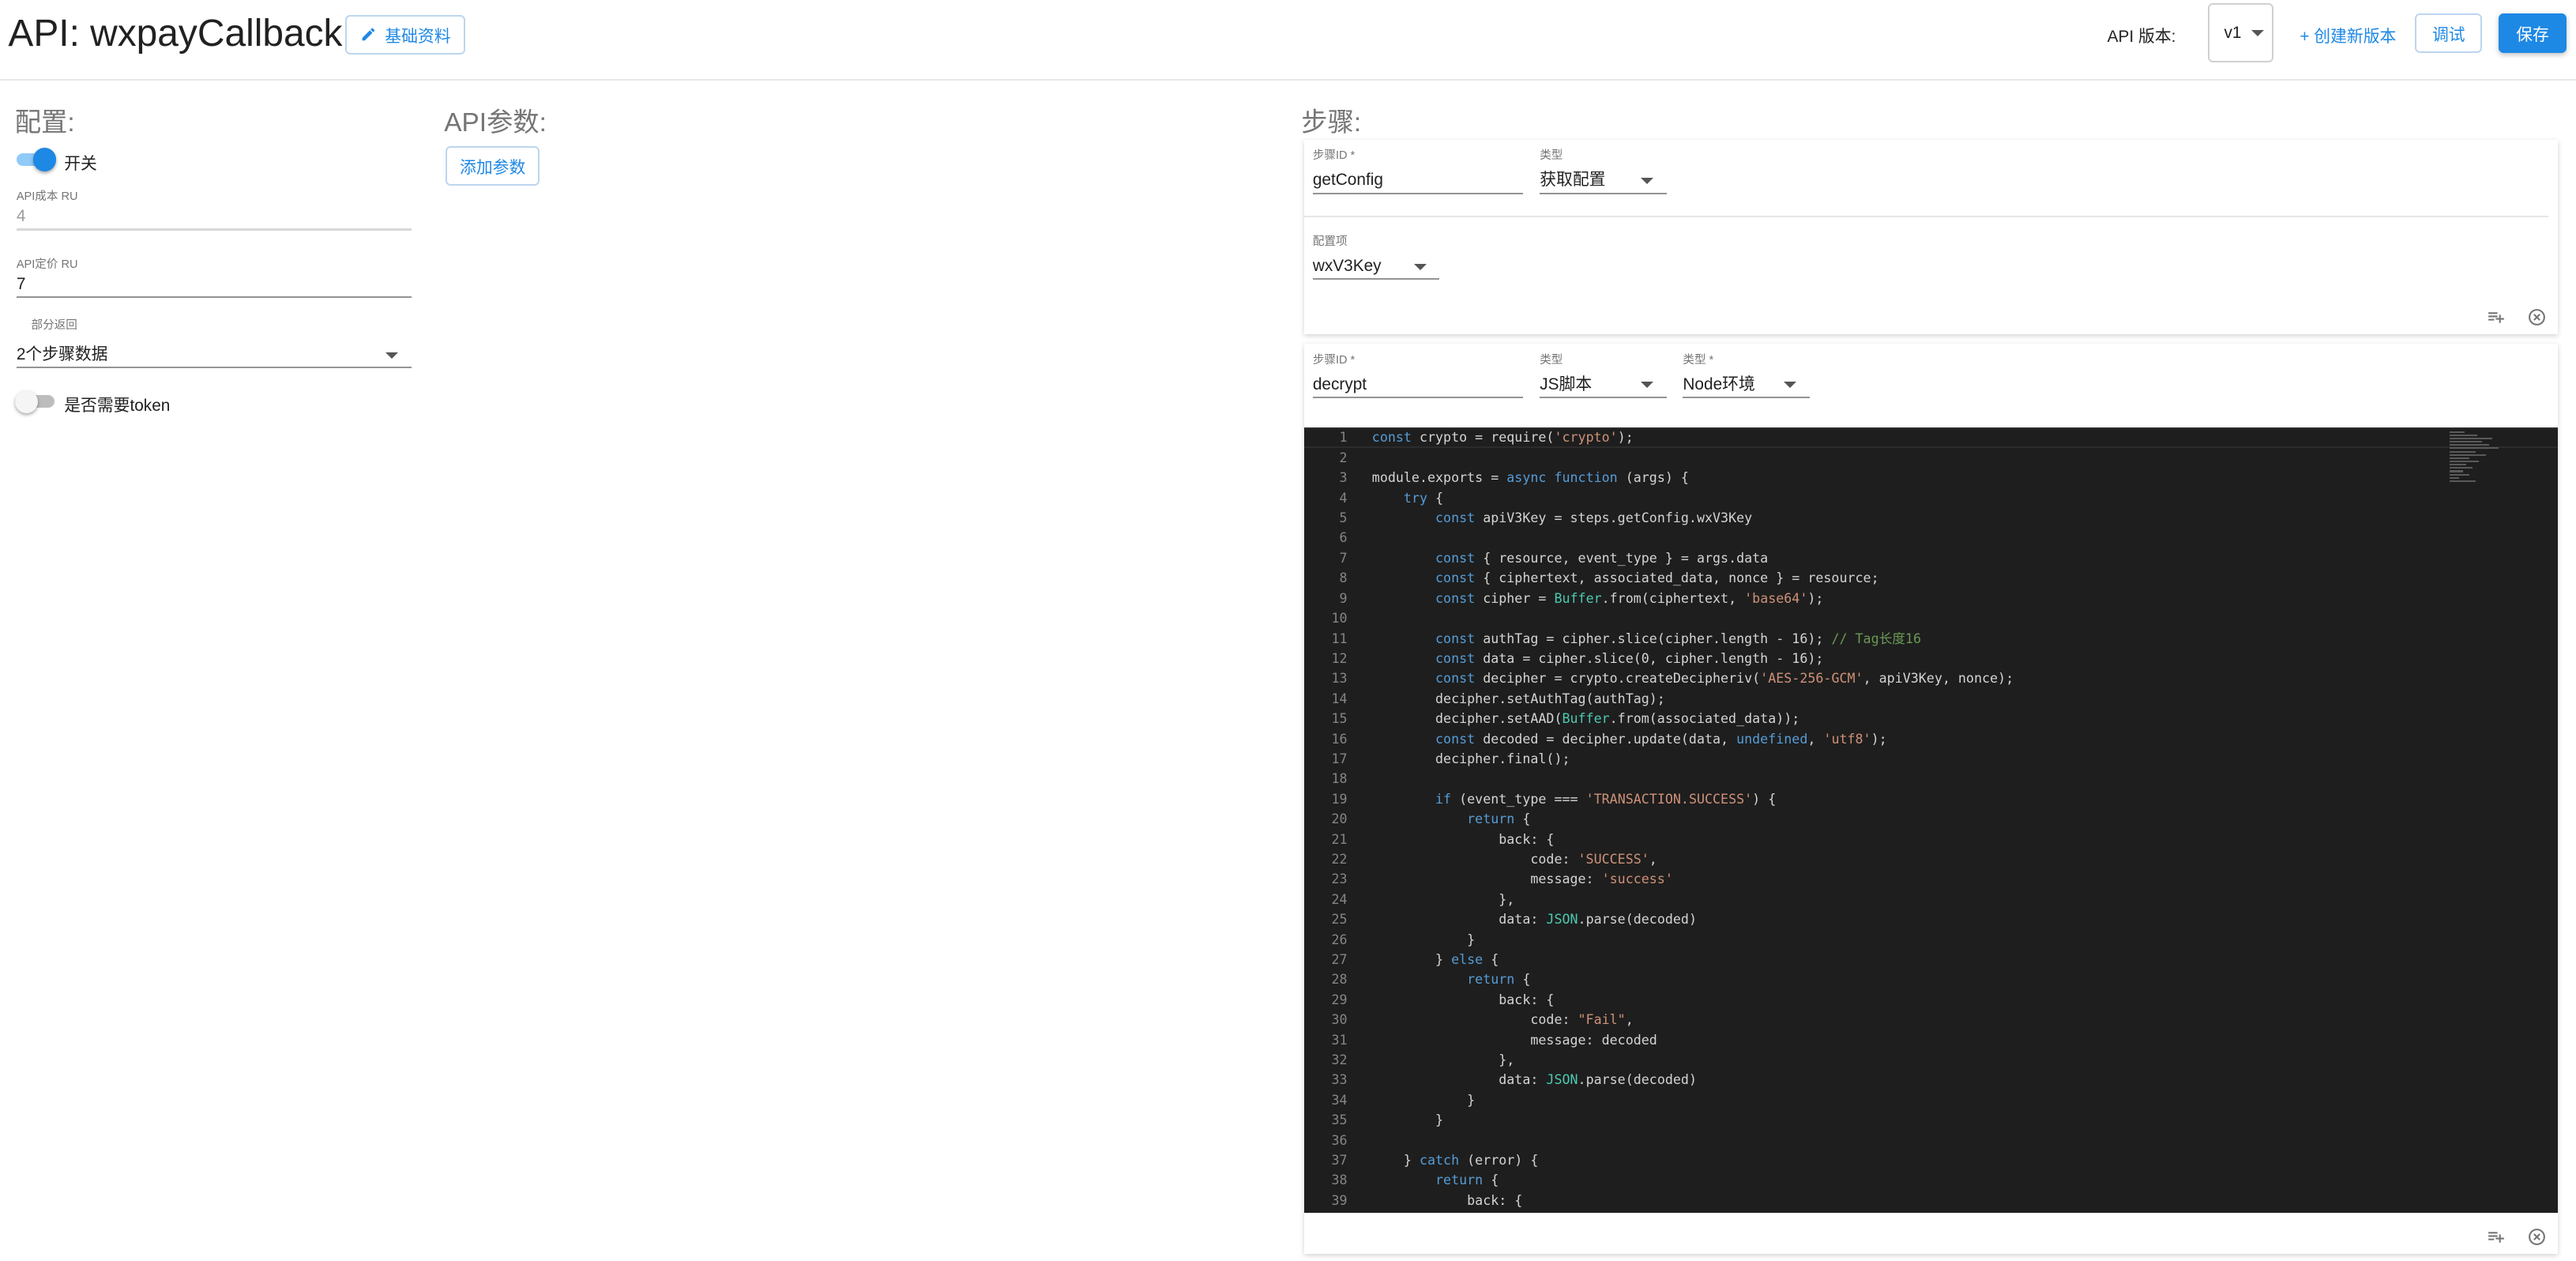  What do you see at coordinates (1344, 598) in the screenshot?
I see `line-number: 9` at bounding box center [1344, 598].